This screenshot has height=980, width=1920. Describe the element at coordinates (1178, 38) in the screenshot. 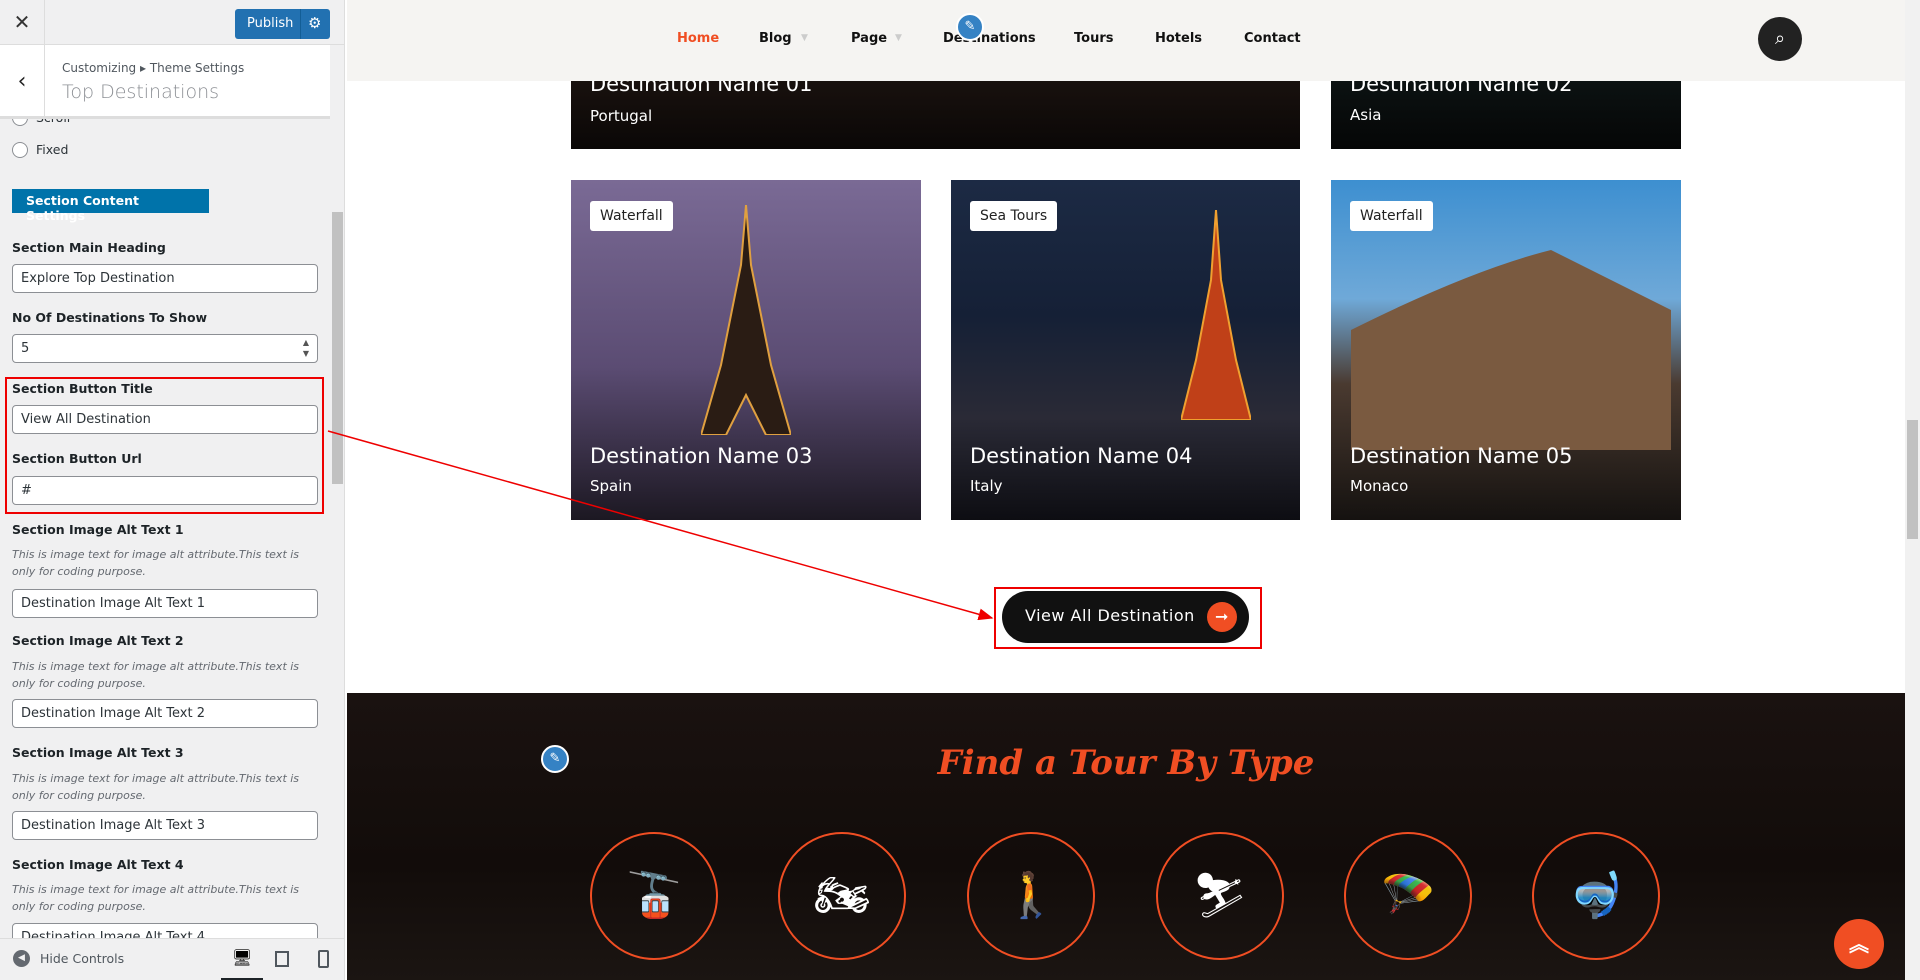

I see `nav-hotels: Hotels` at that location.